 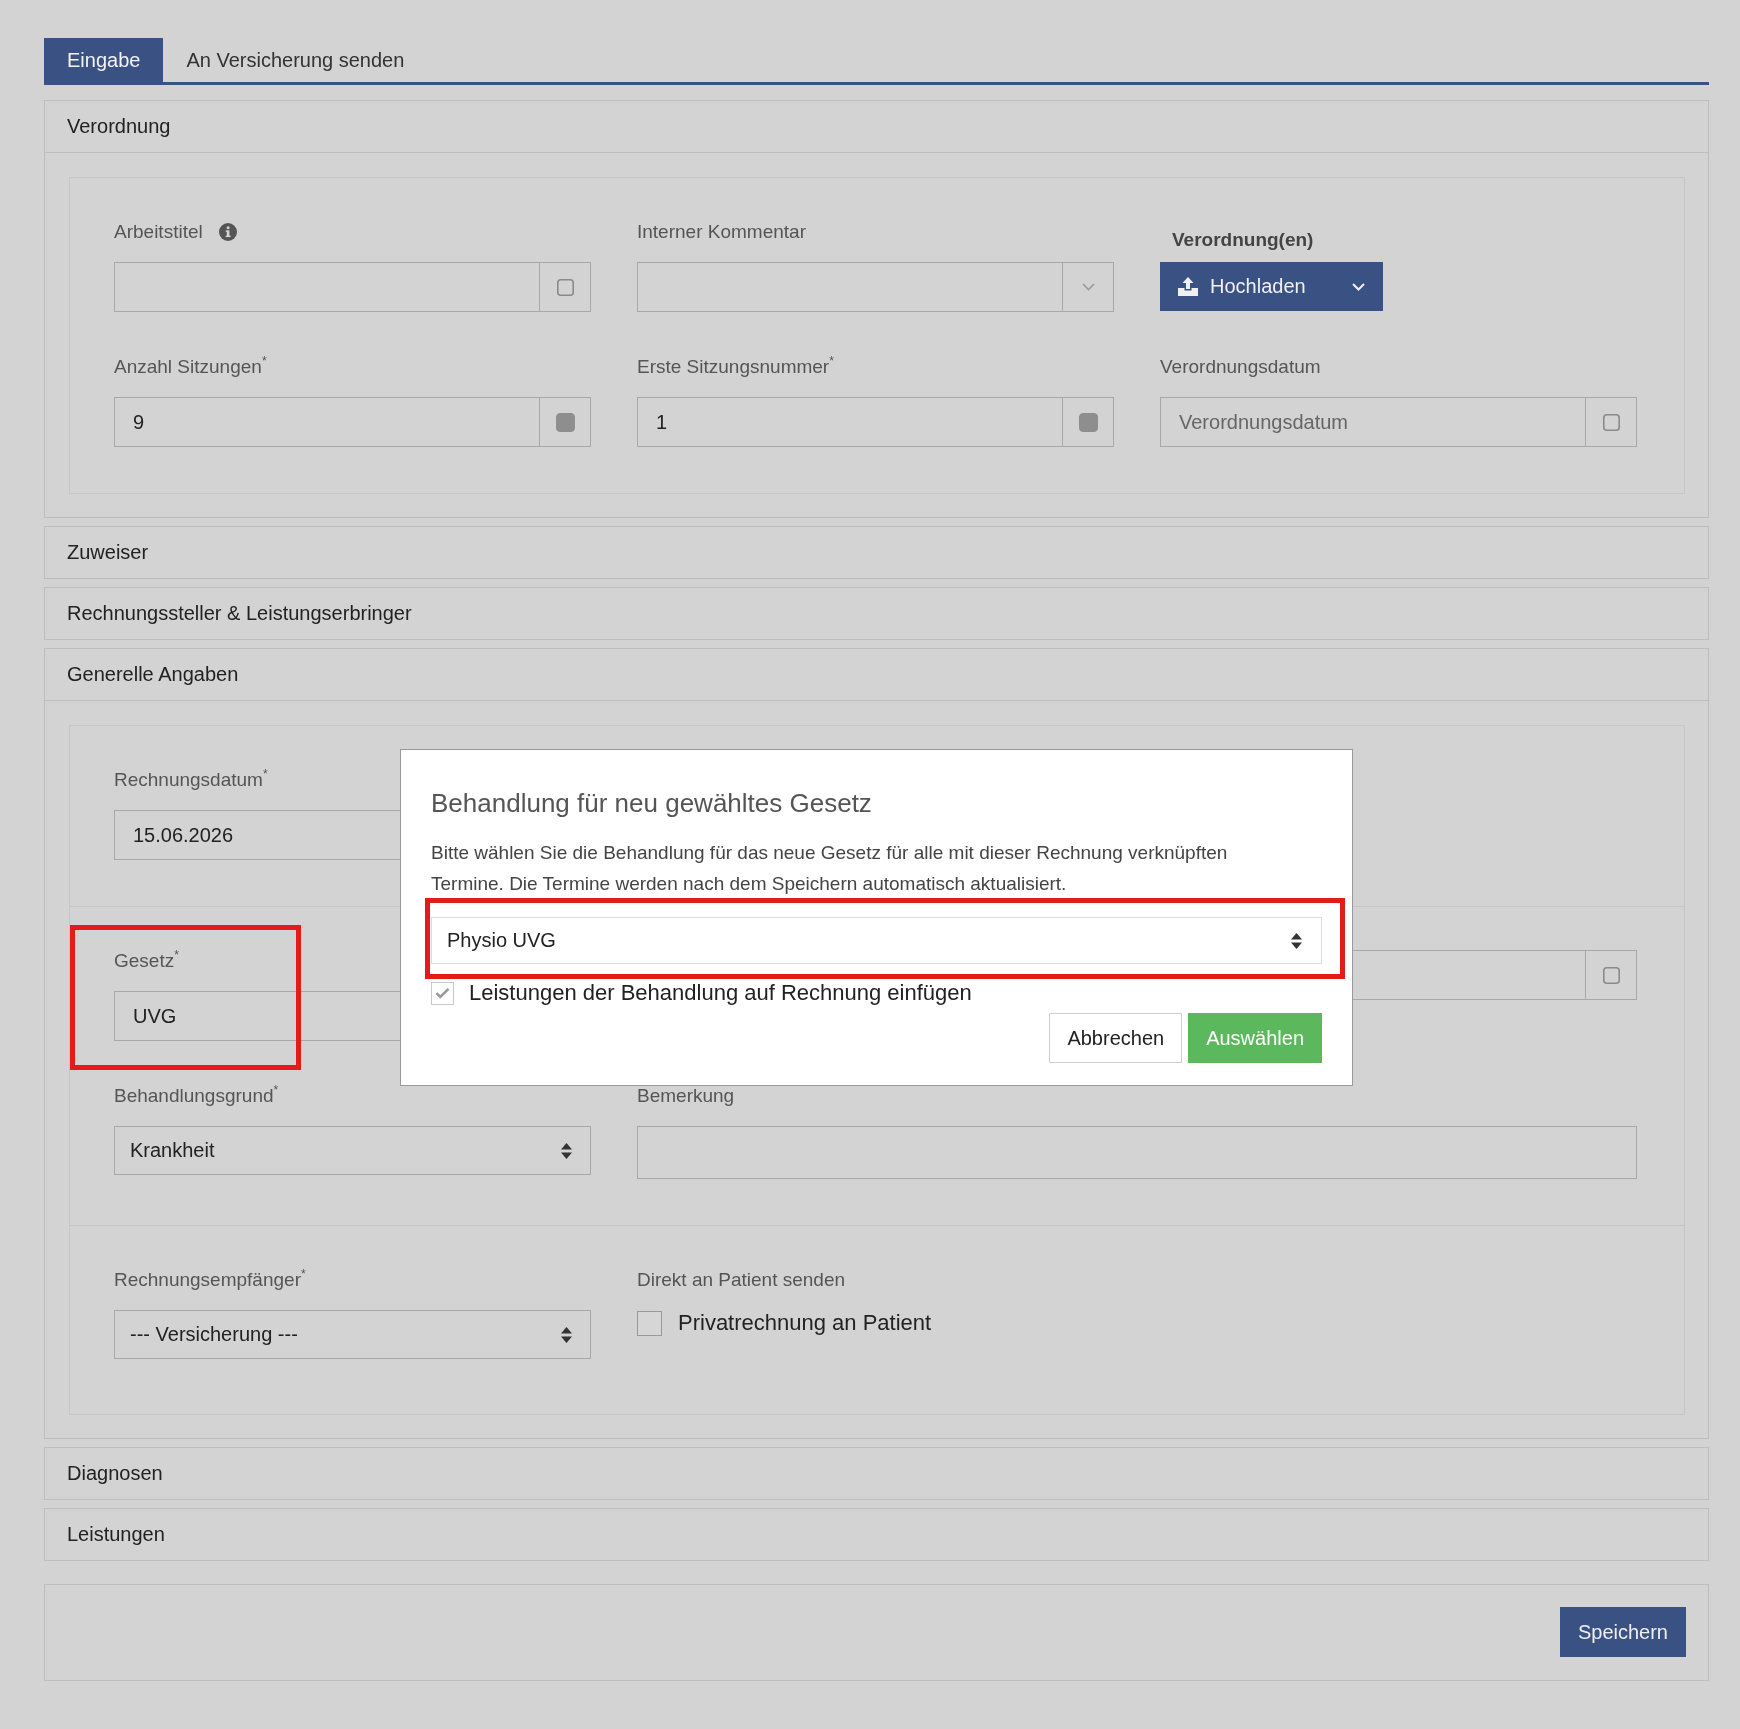 I want to click on field-label: Arbeitstitel, so click(x=158, y=232).